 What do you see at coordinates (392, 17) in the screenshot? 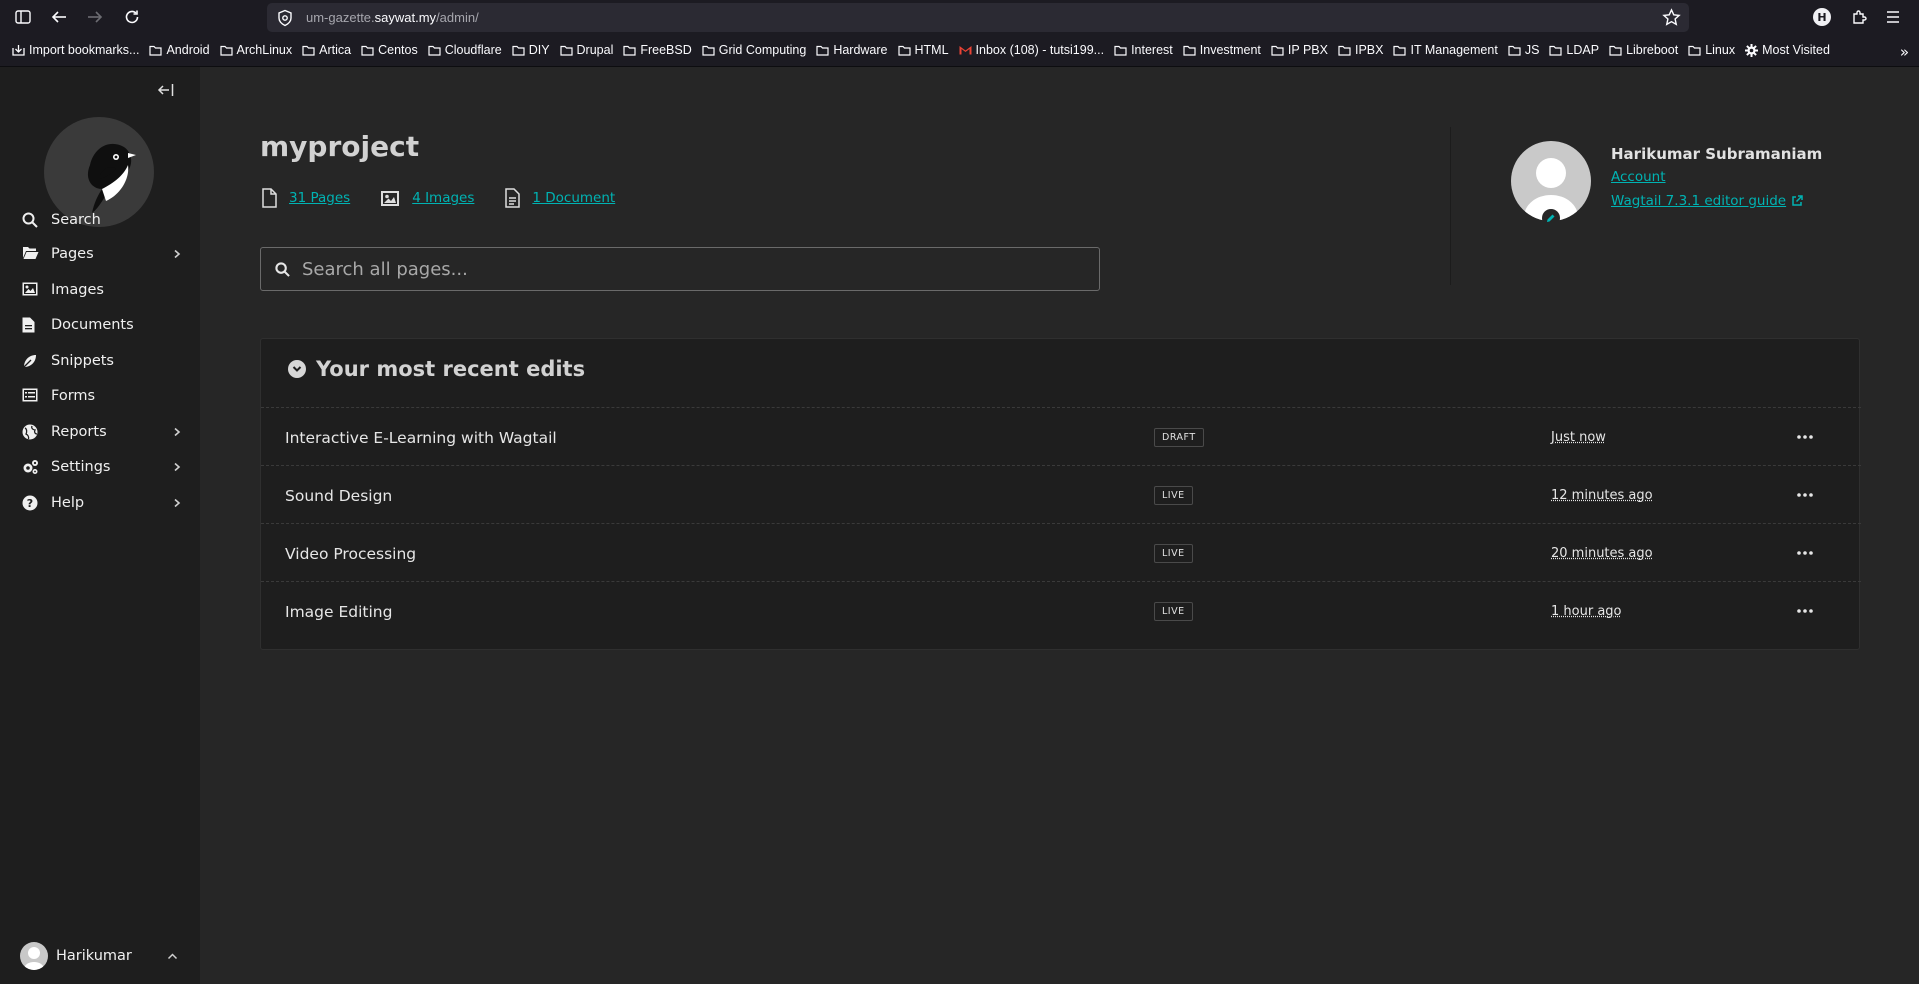
I see `url-text: um-gazette.saywat.my/admin/` at bounding box center [392, 17].